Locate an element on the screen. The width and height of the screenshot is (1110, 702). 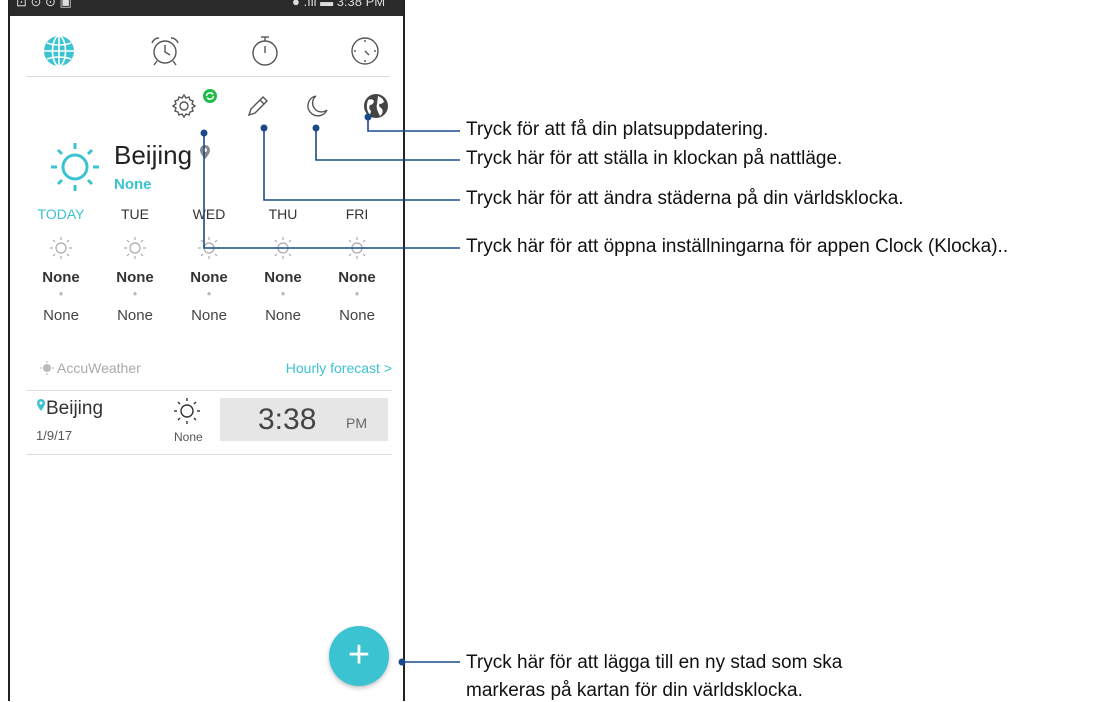
callout-dot-settings is located at coordinates (204, 133).